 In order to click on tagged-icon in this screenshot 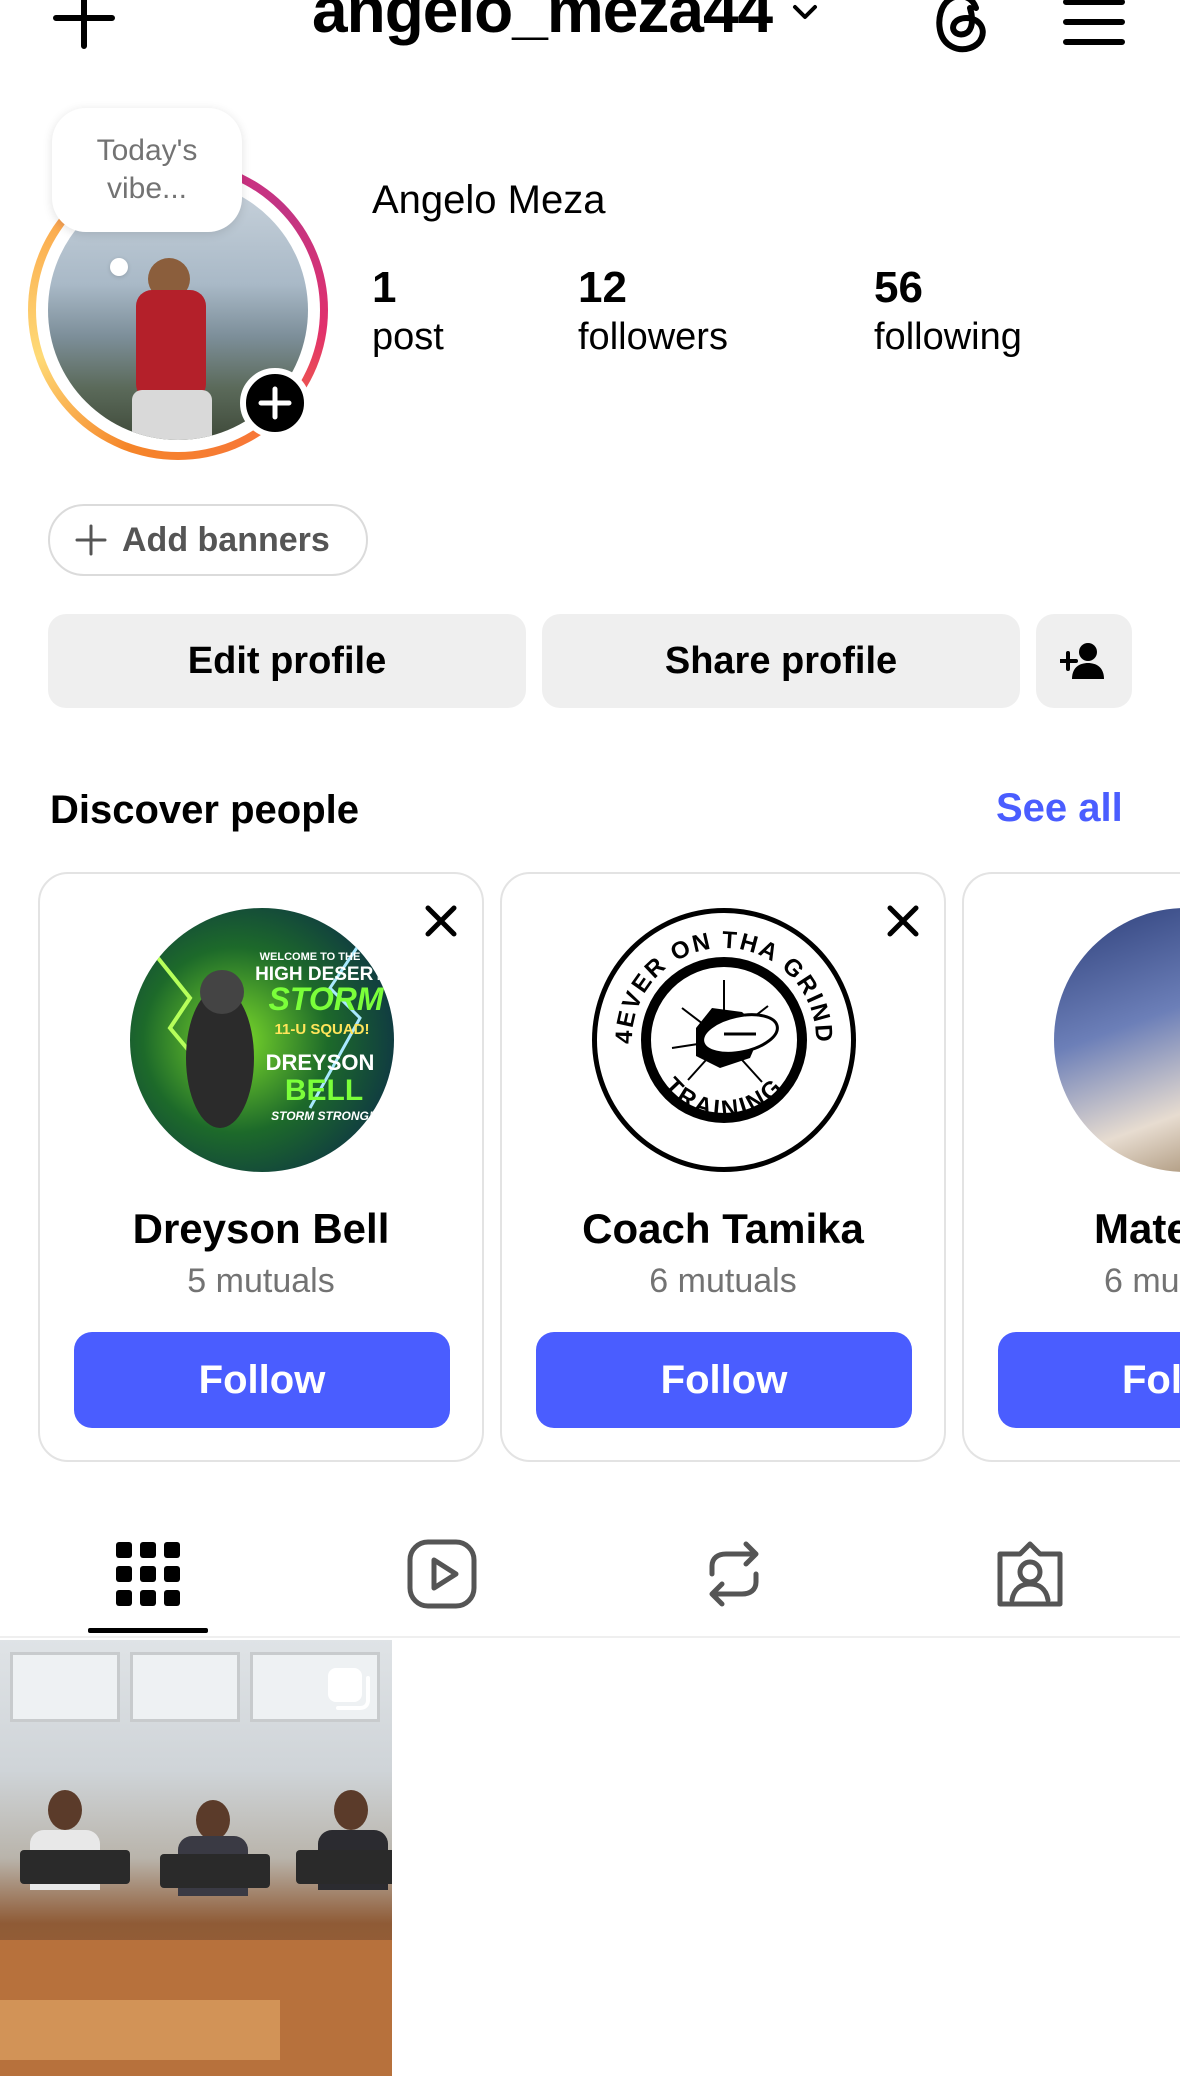, I will do `click(1030, 1574)`.